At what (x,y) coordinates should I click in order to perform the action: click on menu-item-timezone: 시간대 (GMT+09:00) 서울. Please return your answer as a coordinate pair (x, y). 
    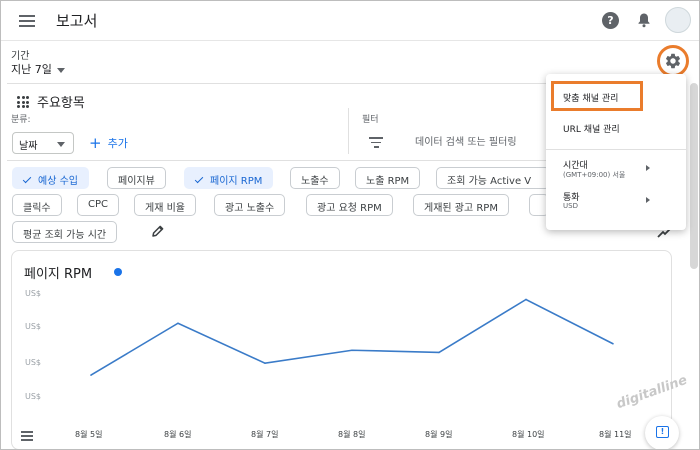
    Looking at the image, I should click on (616, 171).